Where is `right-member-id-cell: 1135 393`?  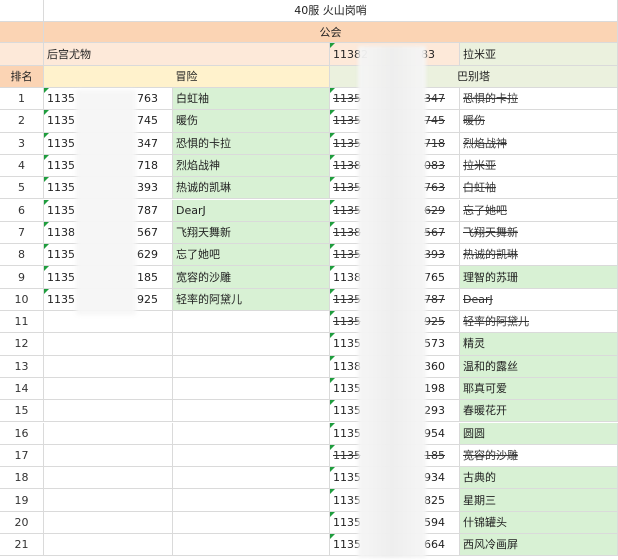 right-member-id-cell: 1135 393 is located at coordinates (395, 255).